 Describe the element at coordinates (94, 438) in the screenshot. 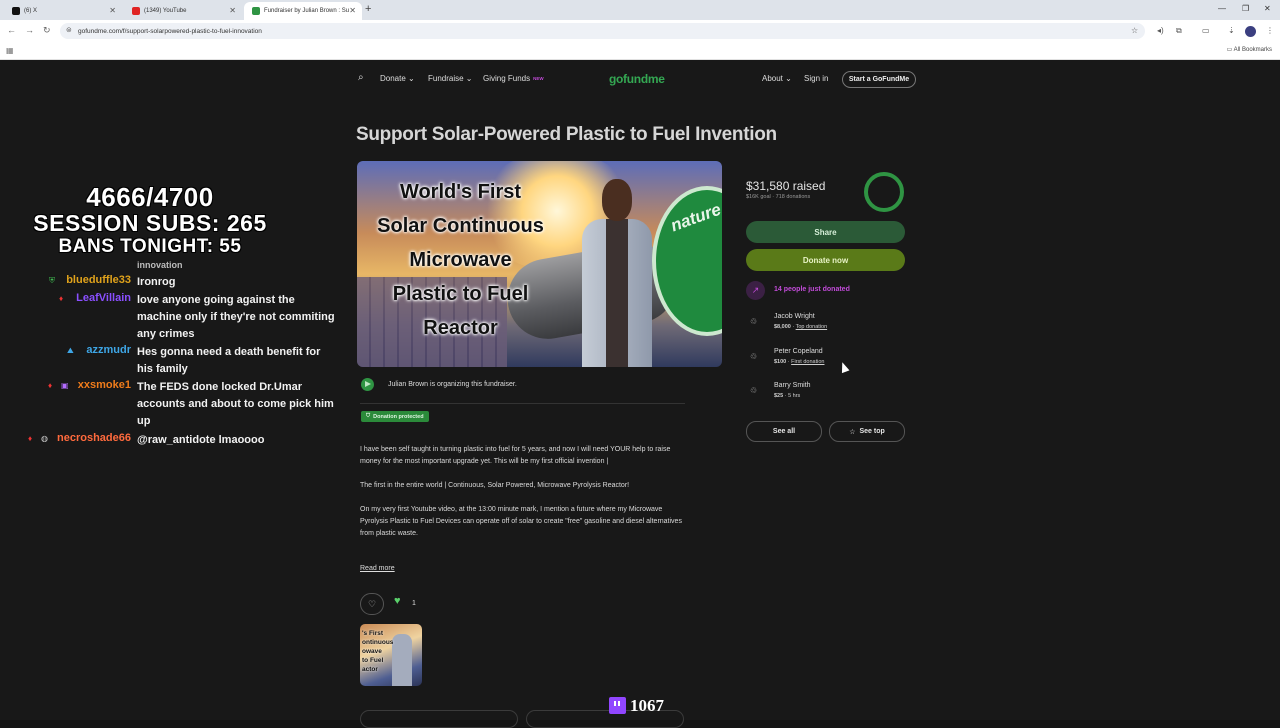

I see `chat-username: necroshade66` at that location.